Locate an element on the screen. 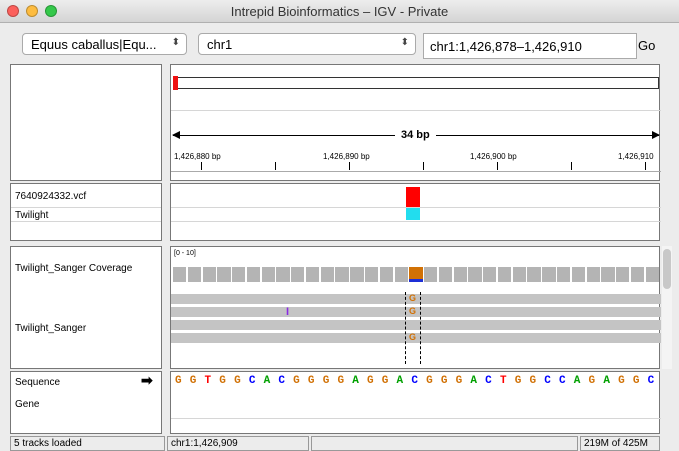 This screenshot has width=679, height=451. center-line-left is located at coordinates (405, 328).